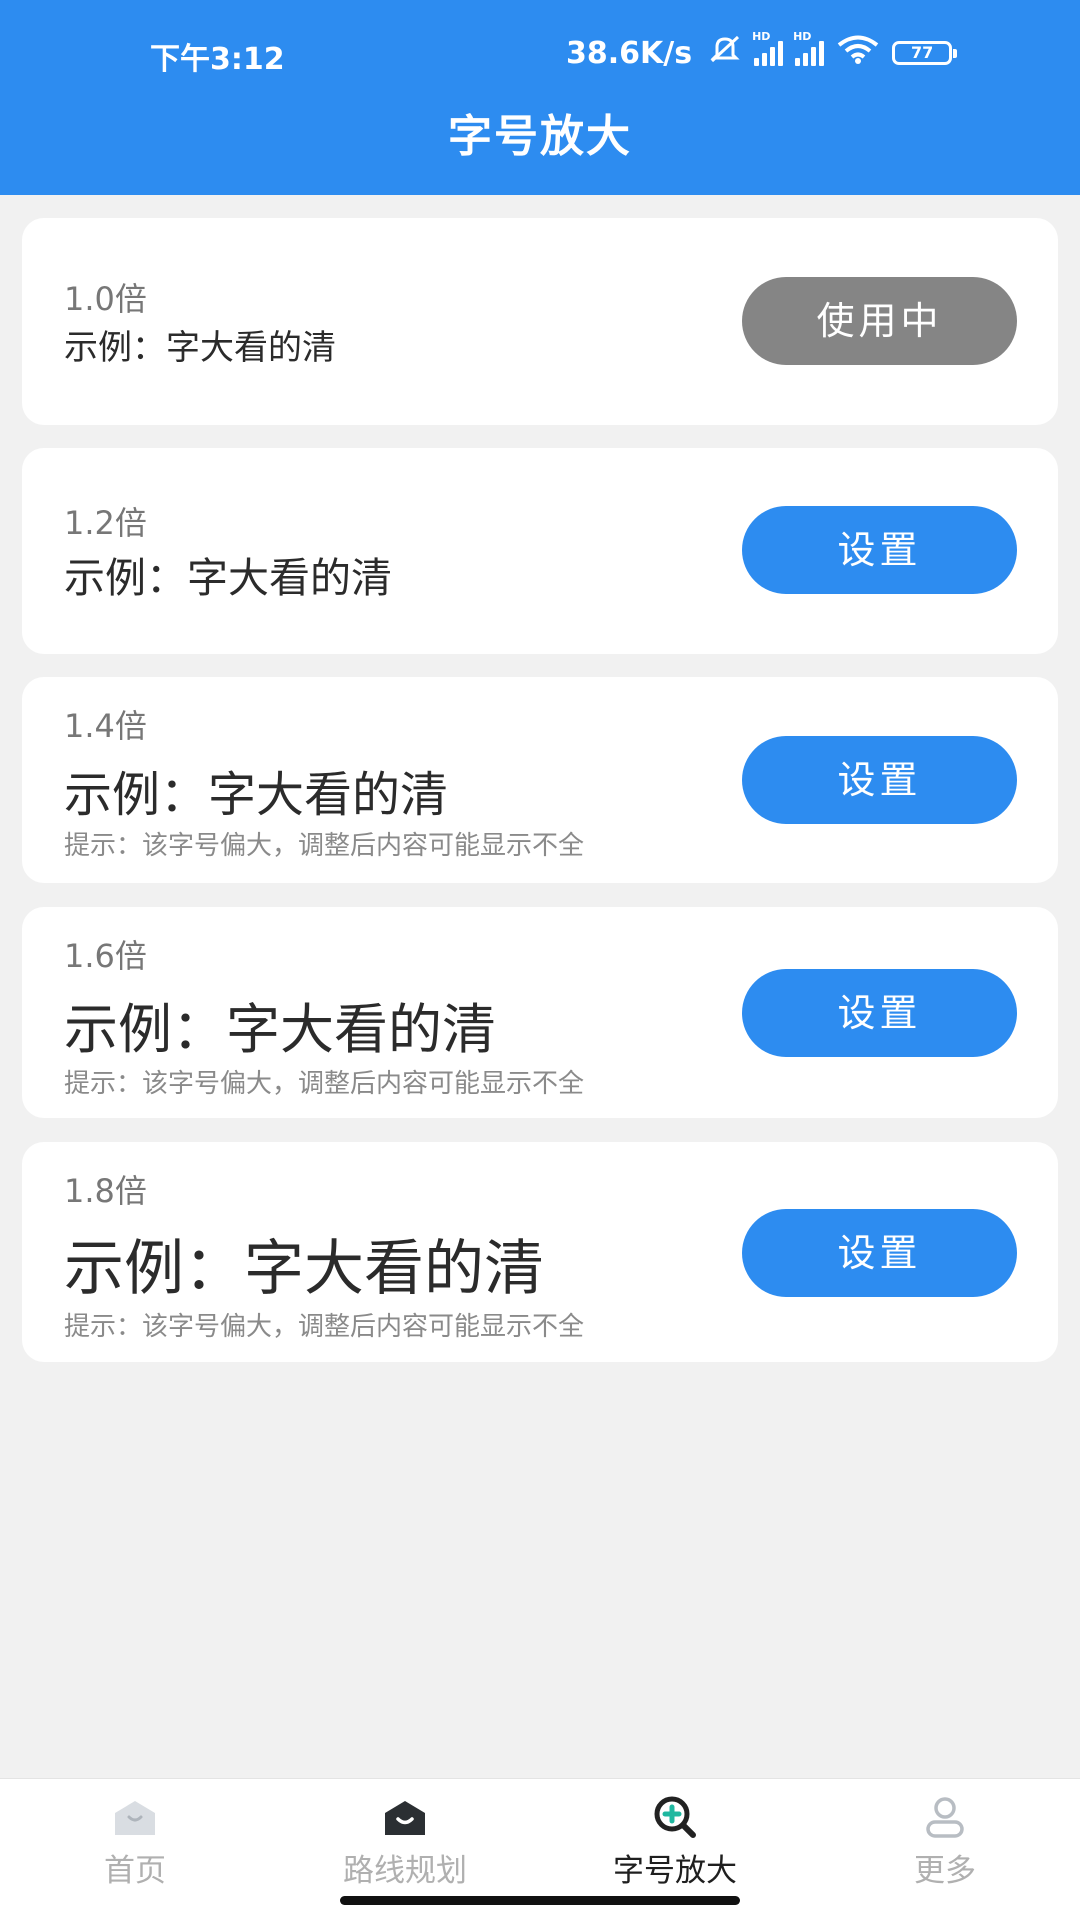 Image resolution: width=1080 pixels, height=1920 pixels. Describe the element at coordinates (945, 1842) in the screenshot. I see `nav-item-more: 更多` at that location.